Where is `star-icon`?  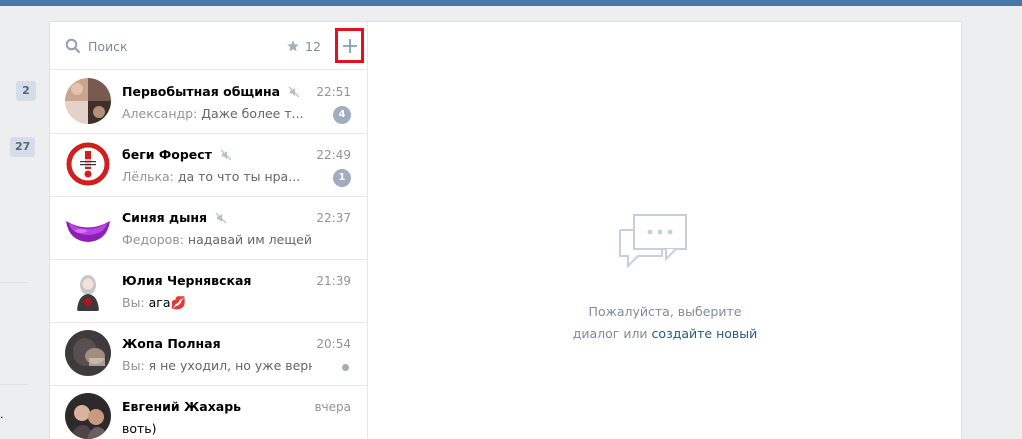
star-icon is located at coordinates (293, 46).